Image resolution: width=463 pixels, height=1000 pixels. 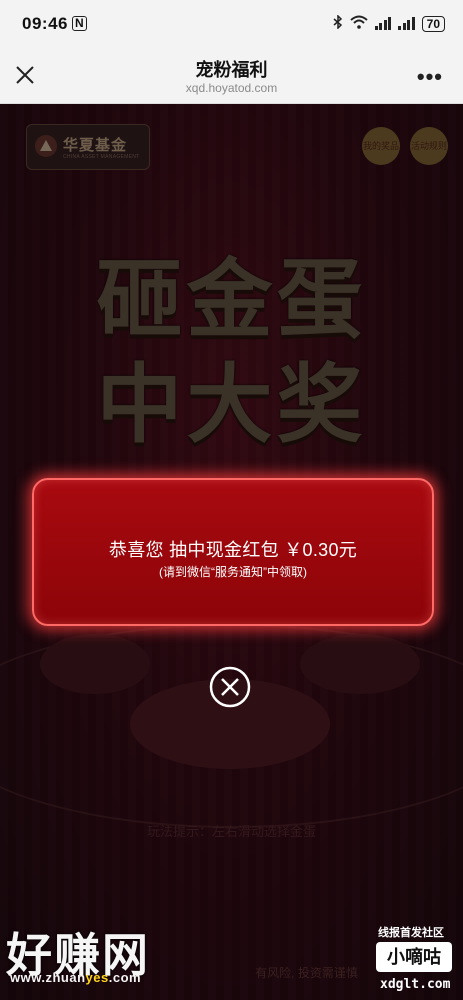 I want to click on wifi-icon, so click(x=358, y=23).